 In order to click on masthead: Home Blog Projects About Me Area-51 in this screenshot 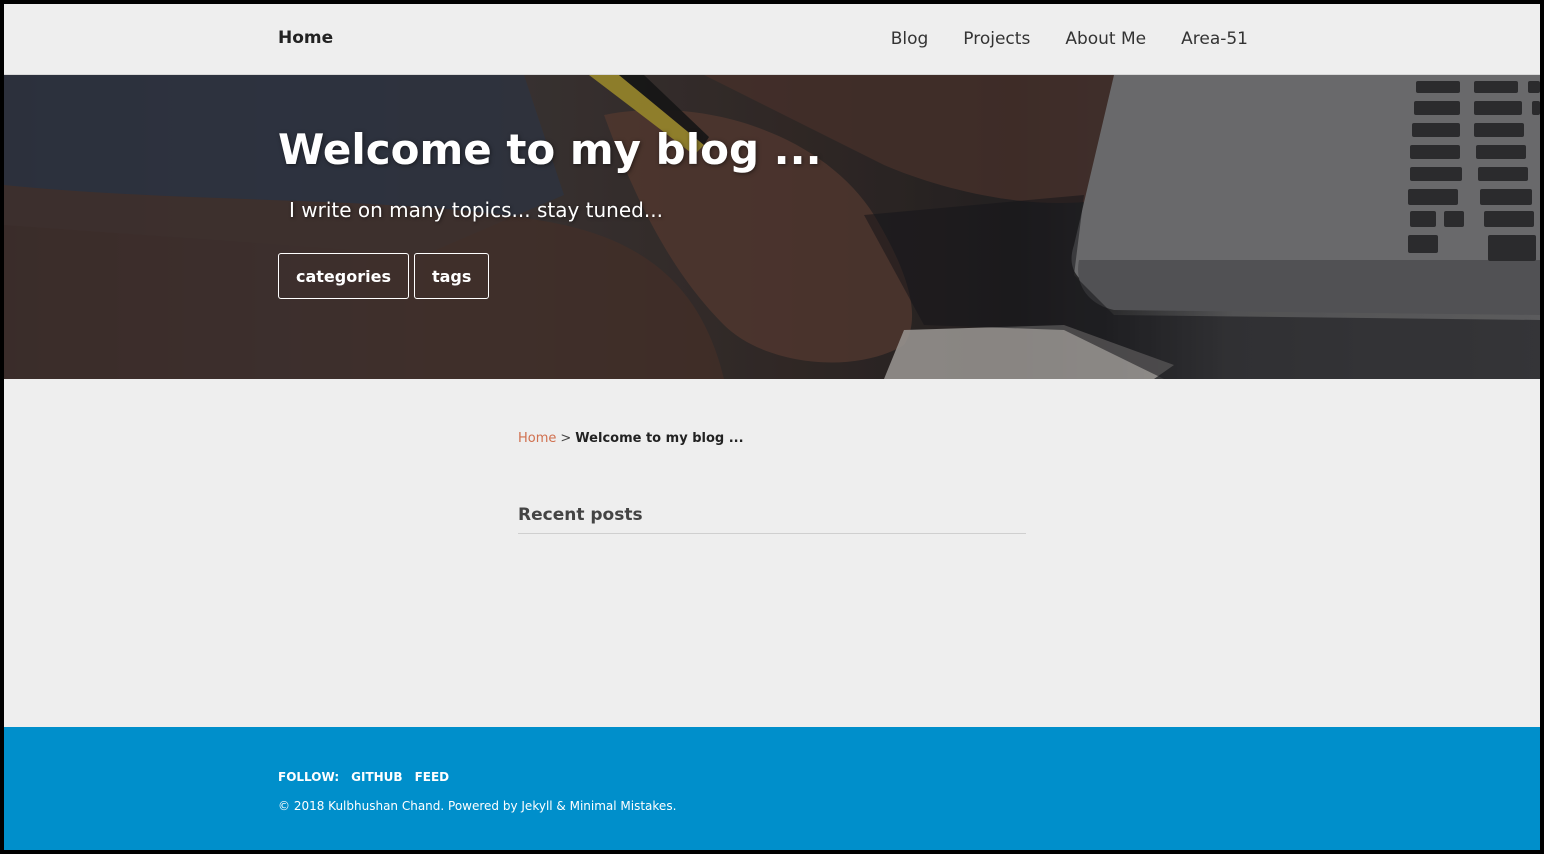, I will do `click(772, 39)`.